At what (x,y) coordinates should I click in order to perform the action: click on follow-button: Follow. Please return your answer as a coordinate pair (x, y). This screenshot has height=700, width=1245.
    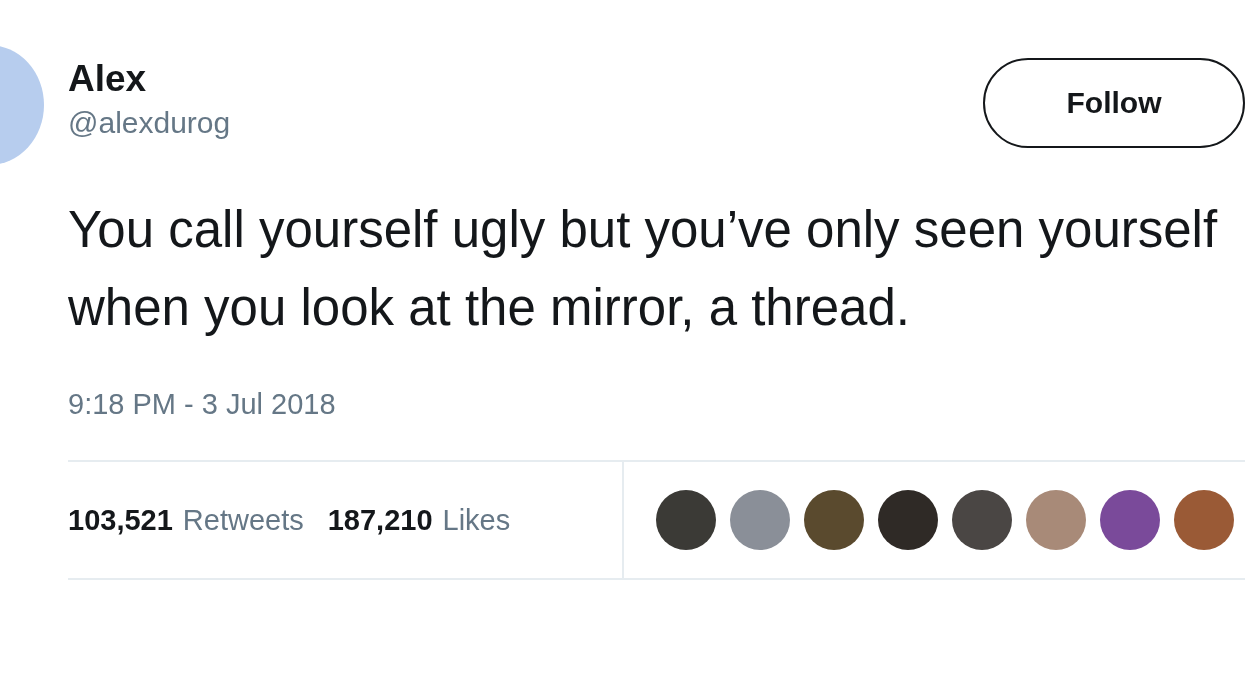
    Looking at the image, I should click on (1114, 103).